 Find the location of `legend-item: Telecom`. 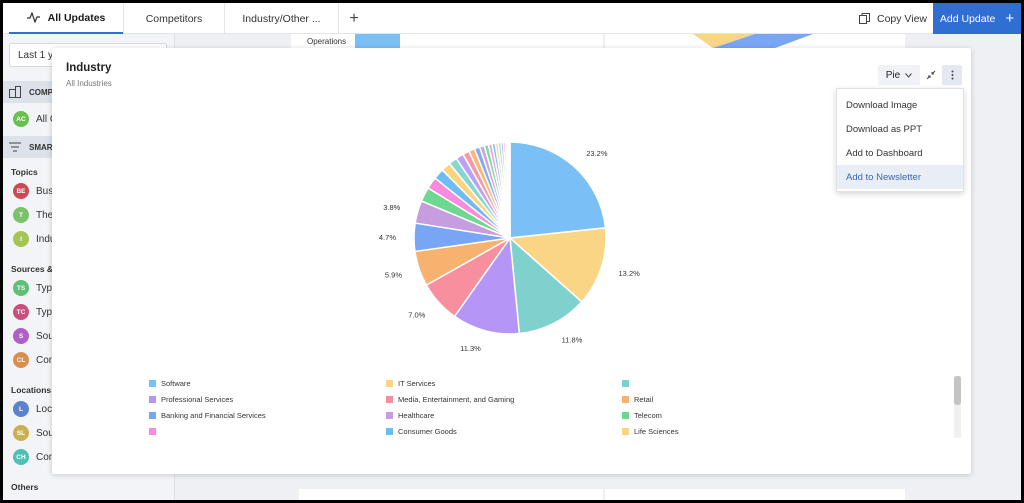

legend-item: Telecom is located at coordinates (642, 415).